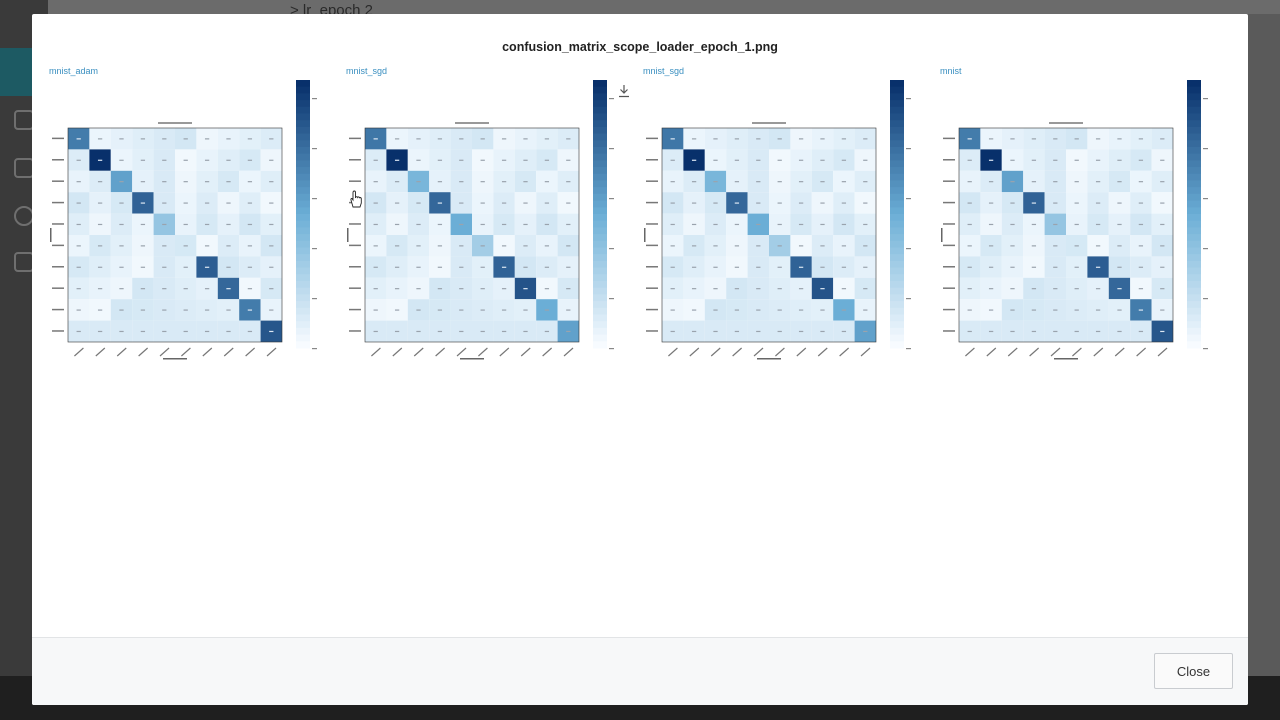 This screenshot has width=1280, height=720. I want to click on image-panel-2: mnist_sgd, so click(482, 225).